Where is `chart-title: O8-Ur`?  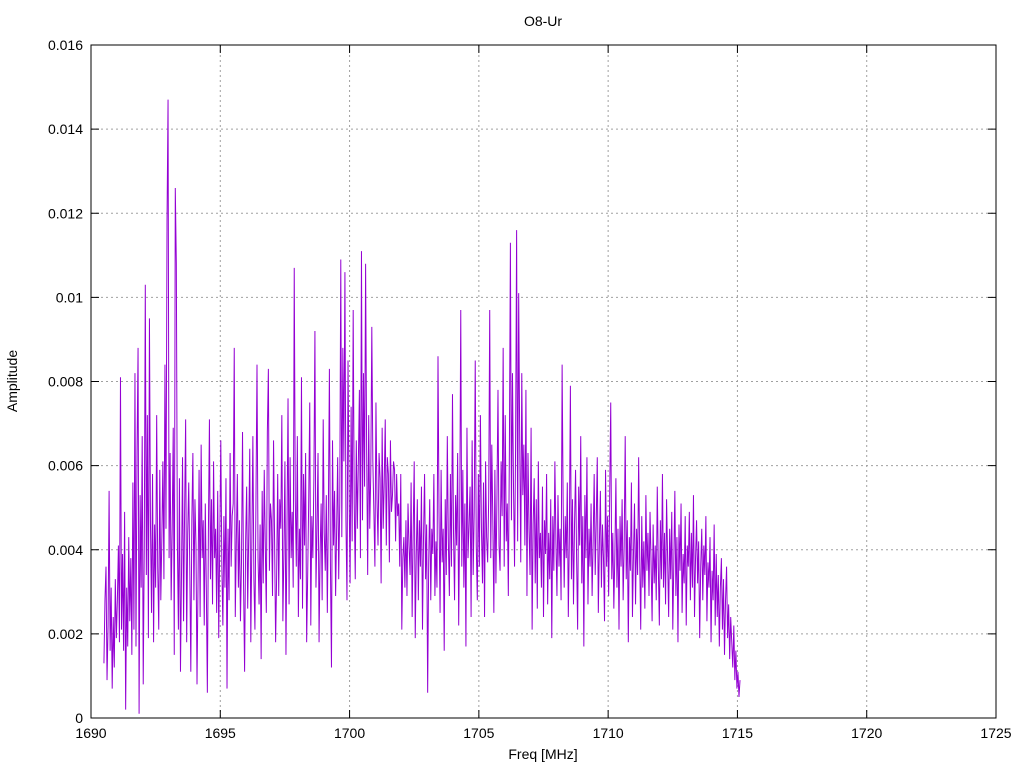 chart-title: O8-Ur is located at coordinates (543, 21).